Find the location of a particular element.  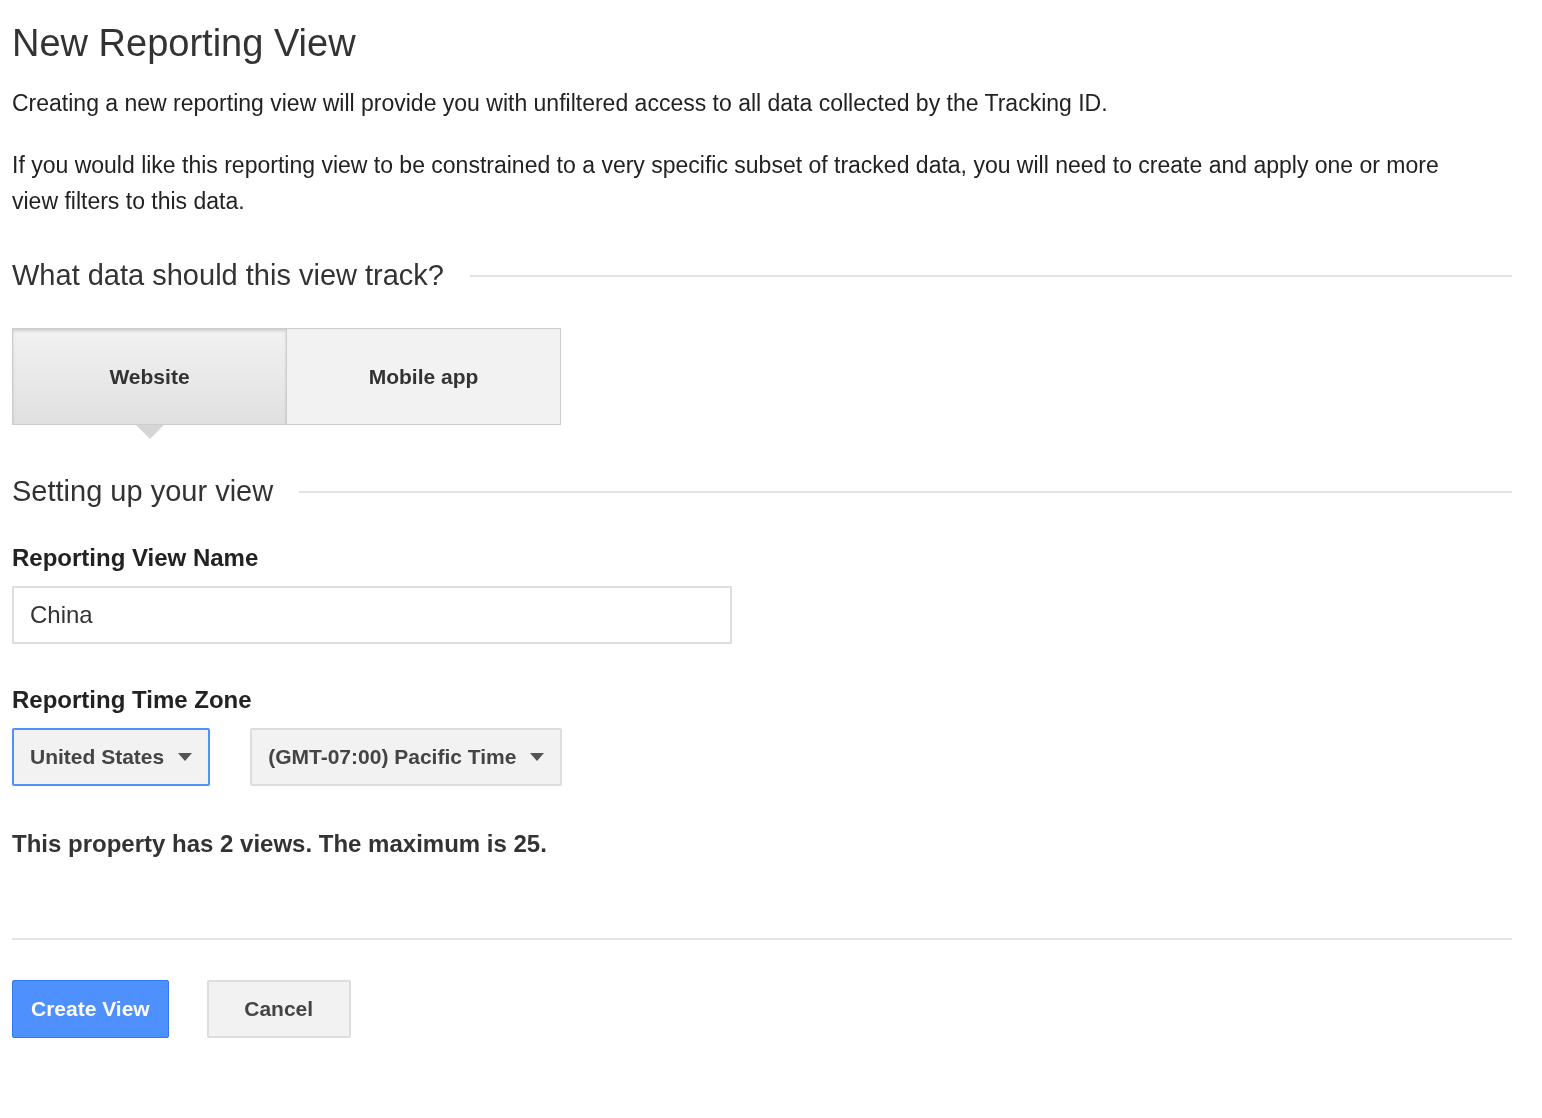

option-tab: Mobile app is located at coordinates (423, 376).